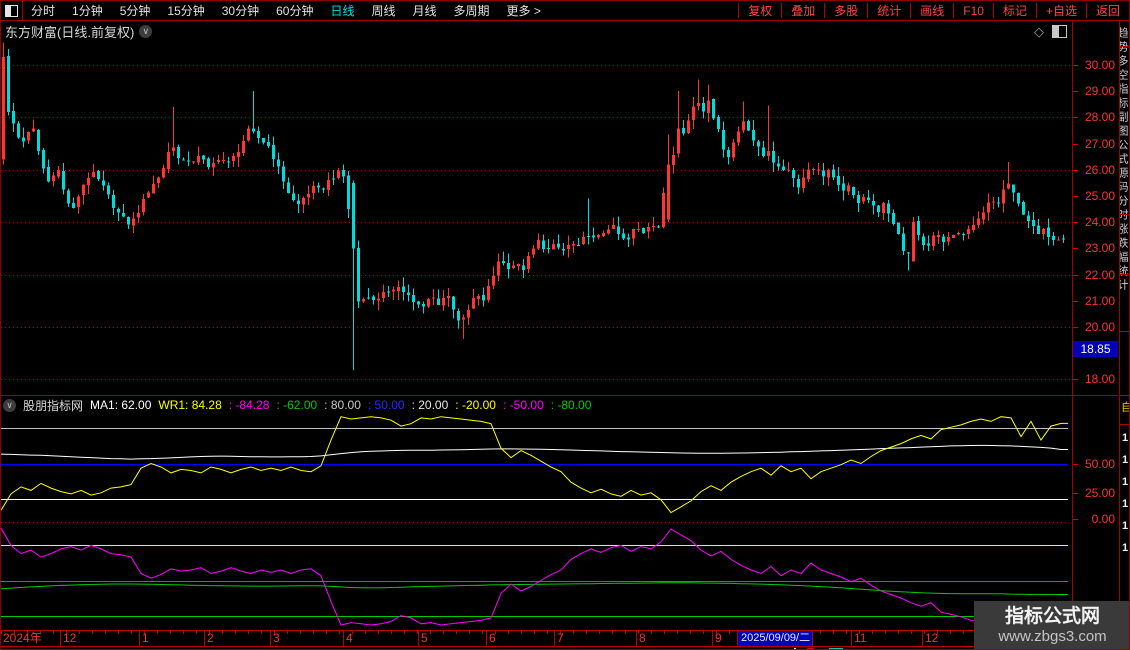 Image resolution: width=1130 pixels, height=650 pixels. I want to click on indicator-axis-label: 50.00, so click(1099, 464).